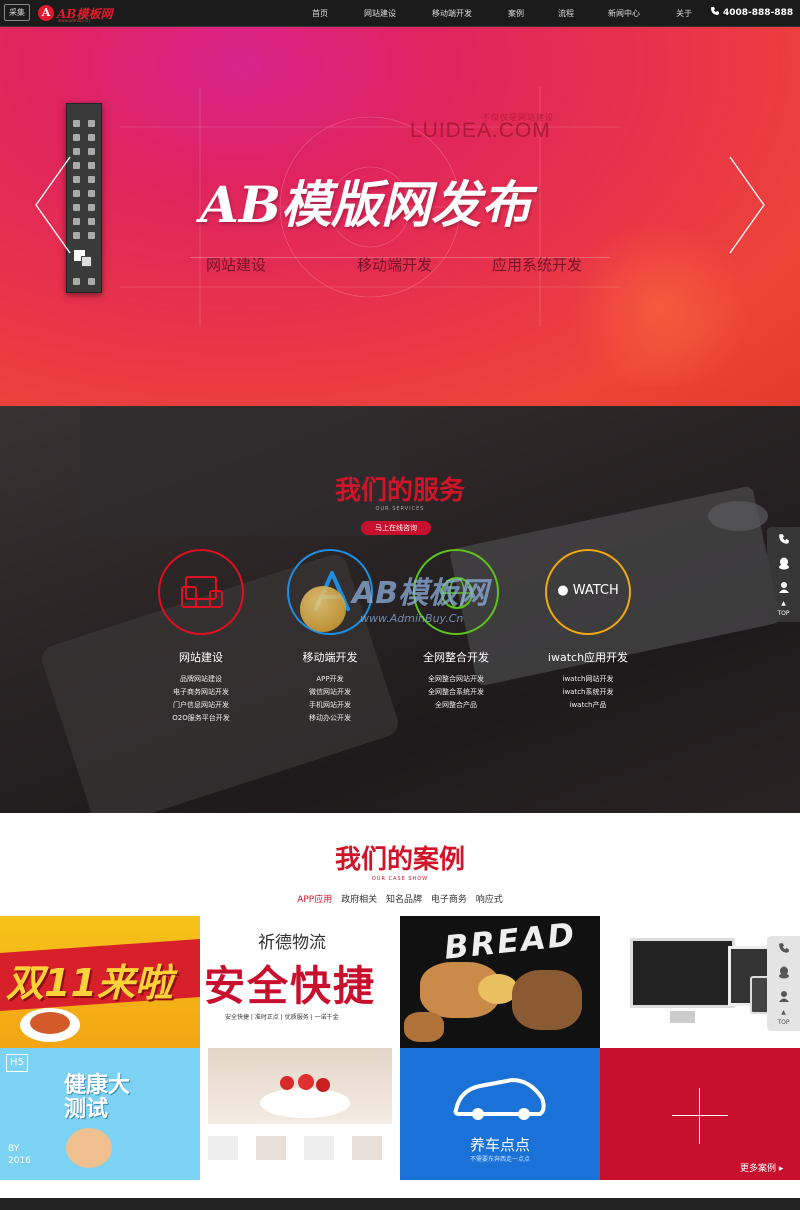 This screenshot has height=1210, width=800. I want to click on side-toolbar: ▲ TOP, so click(783, 574).